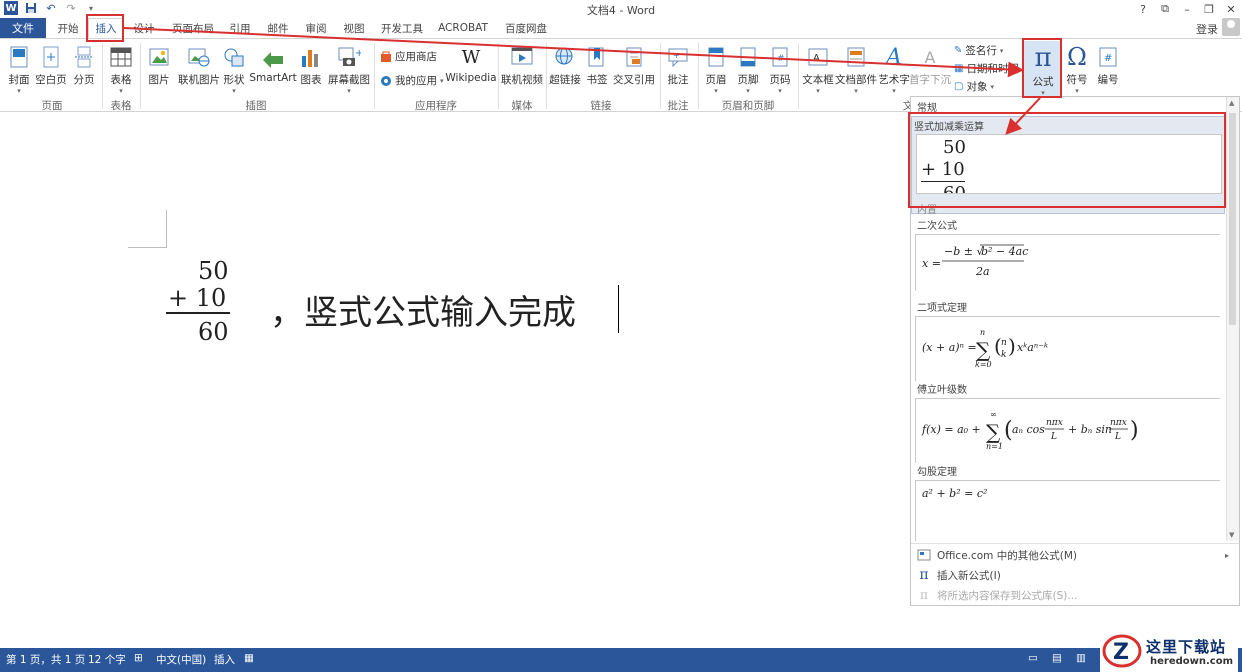 The width and height of the screenshot is (1242, 672). What do you see at coordinates (621, 660) in the screenshot?
I see `status-bar: 第 1 页，共 1 页 12 个字 ⊞ 中文(中国) 插入 ▦ ▭ ▤ ▥` at bounding box center [621, 660].